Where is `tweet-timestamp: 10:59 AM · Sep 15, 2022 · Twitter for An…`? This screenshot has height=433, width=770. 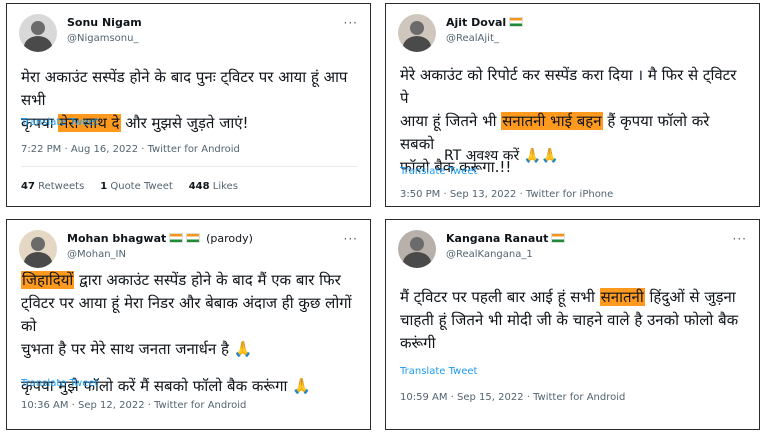 tweet-timestamp: 10:59 AM · Sep 15, 2022 · Twitter for An… is located at coordinates (512, 397).